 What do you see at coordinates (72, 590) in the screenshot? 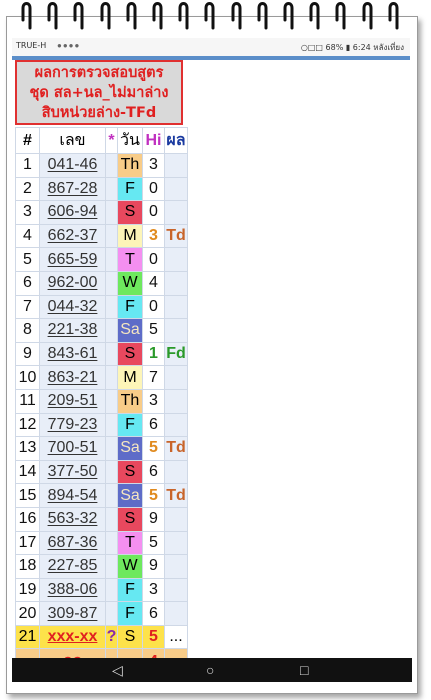
I see `row-number: 388-06` at bounding box center [72, 590].